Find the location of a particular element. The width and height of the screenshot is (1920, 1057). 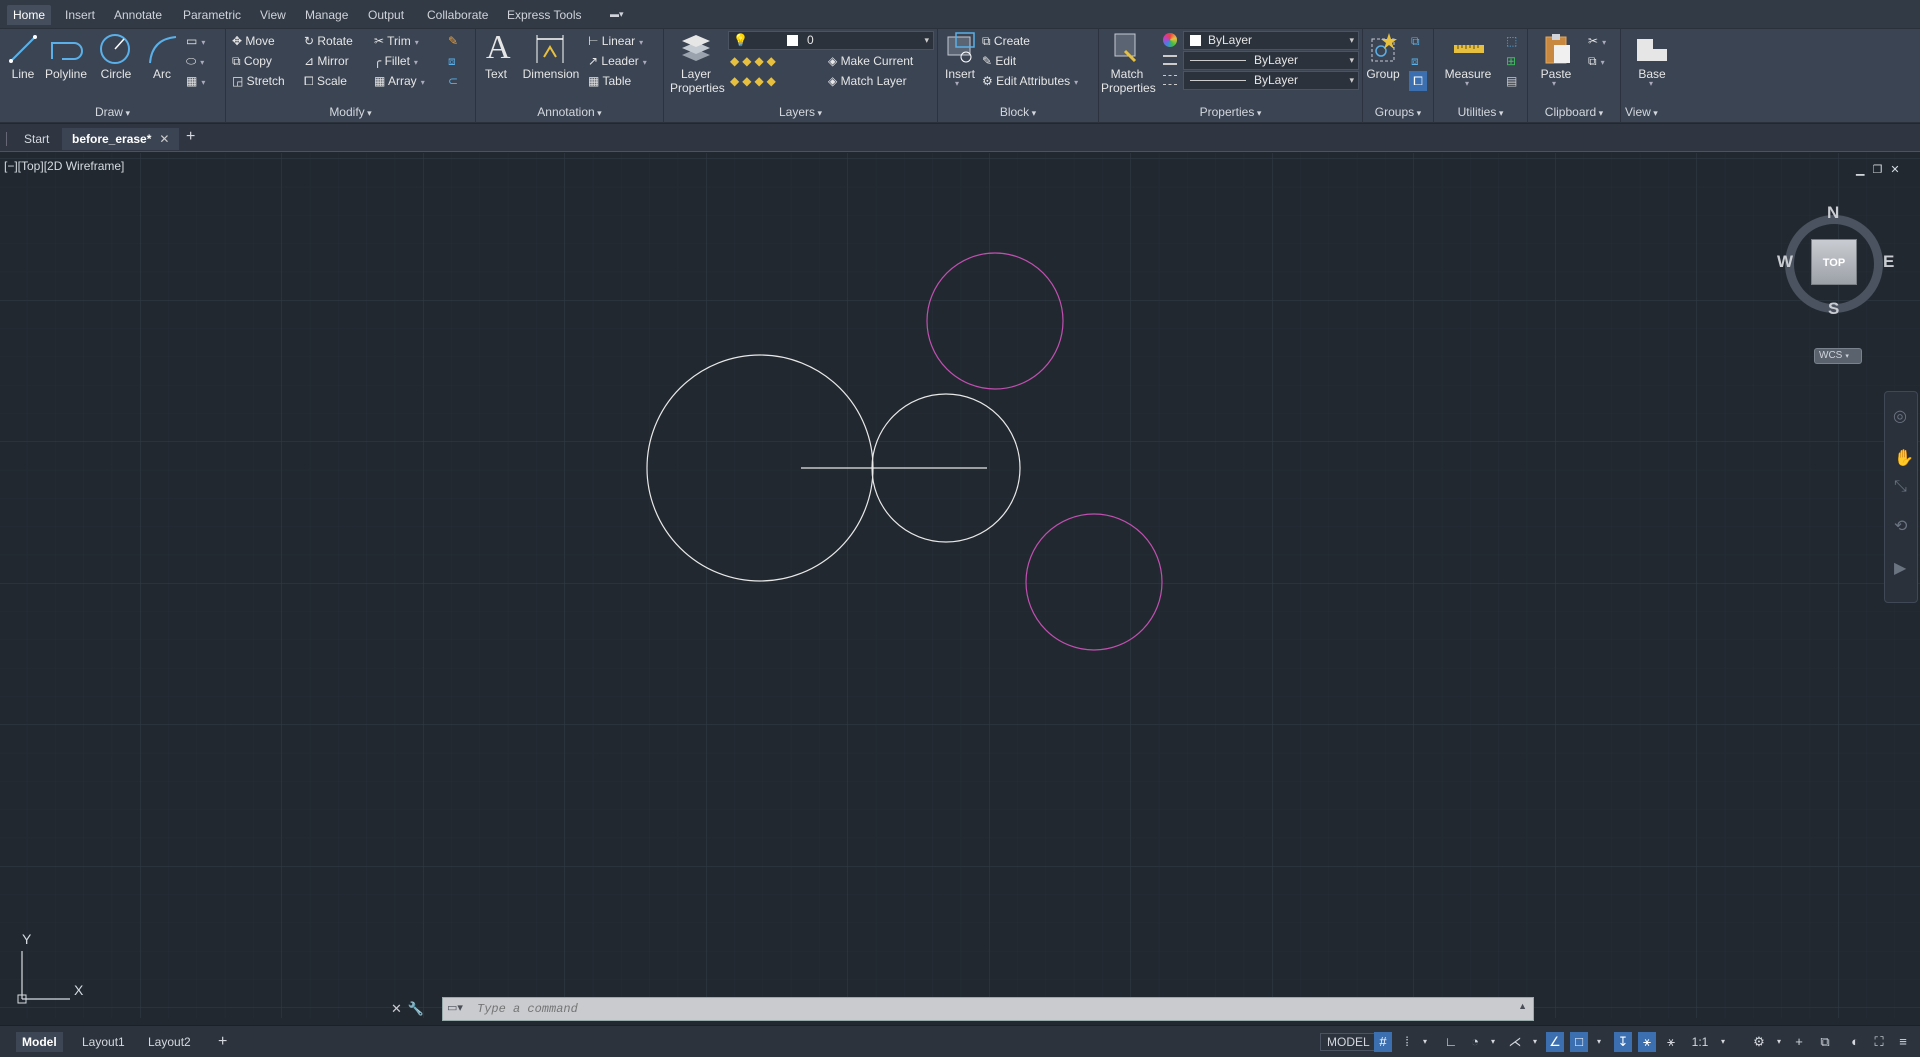

paste-dropdown-arrow: ▾ is located at coordinates (1554, 83).